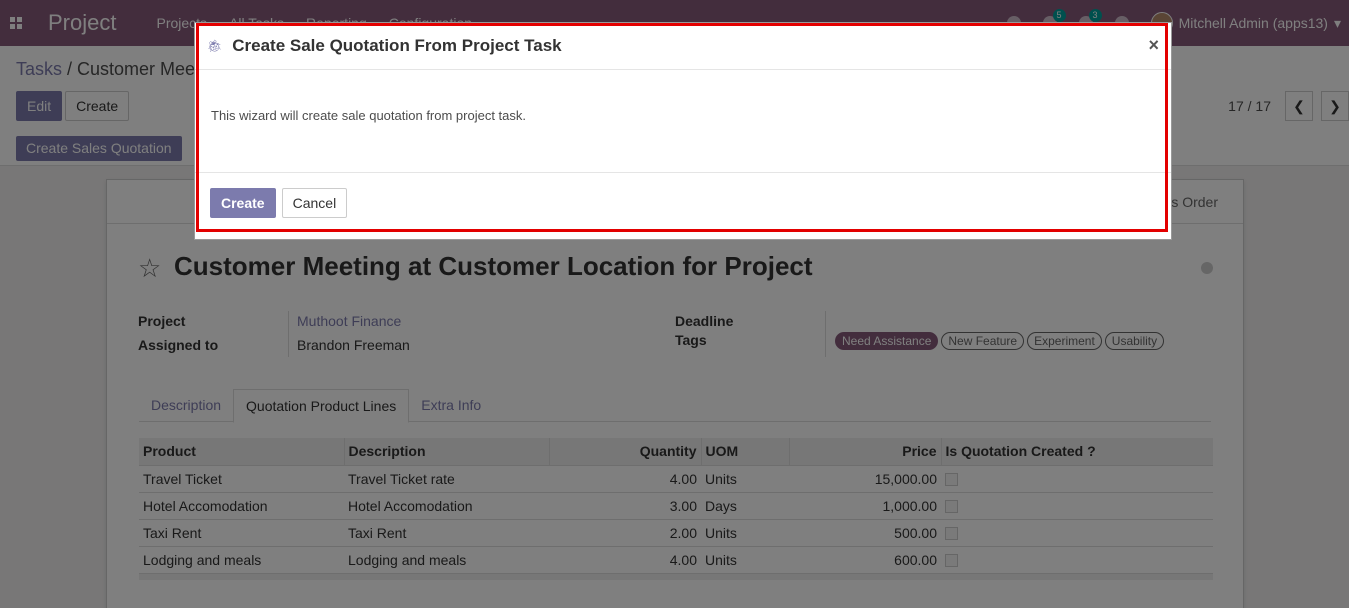 The height and width of the screenshot is (608, 1349). Describe the element at coordinates (215, 46) in the screenshot. I see `bug-icon: 🐞︎` at that location.